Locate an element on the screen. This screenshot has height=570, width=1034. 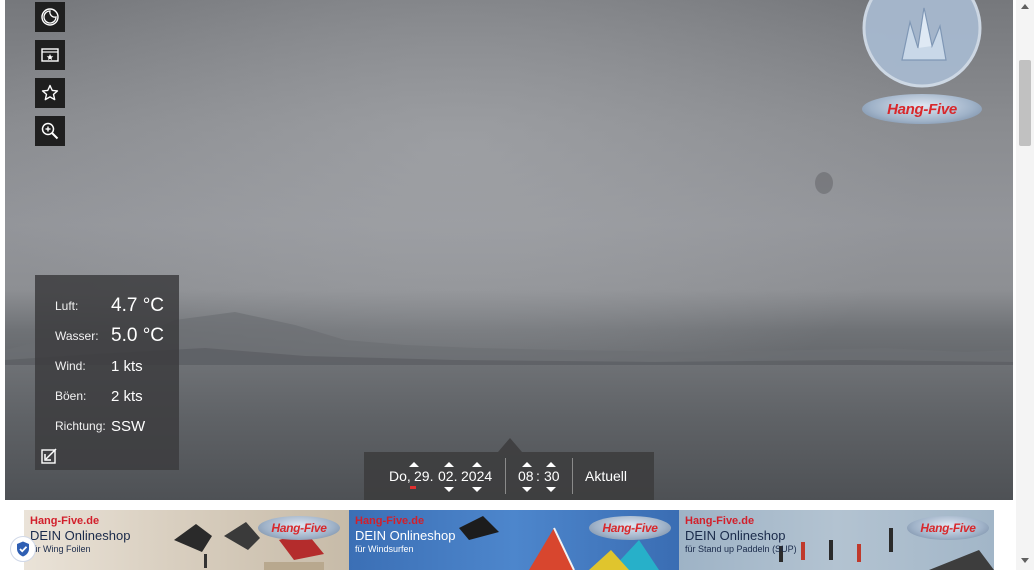
month-up-arrow is located at coordinates (449, 464).